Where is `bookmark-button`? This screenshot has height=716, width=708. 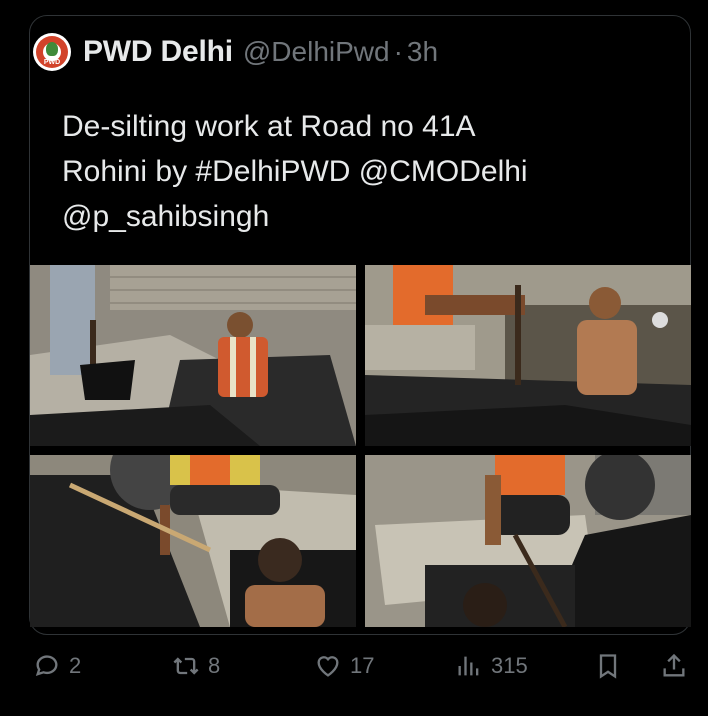 bookmark-button is located at coordinates (608, 666).